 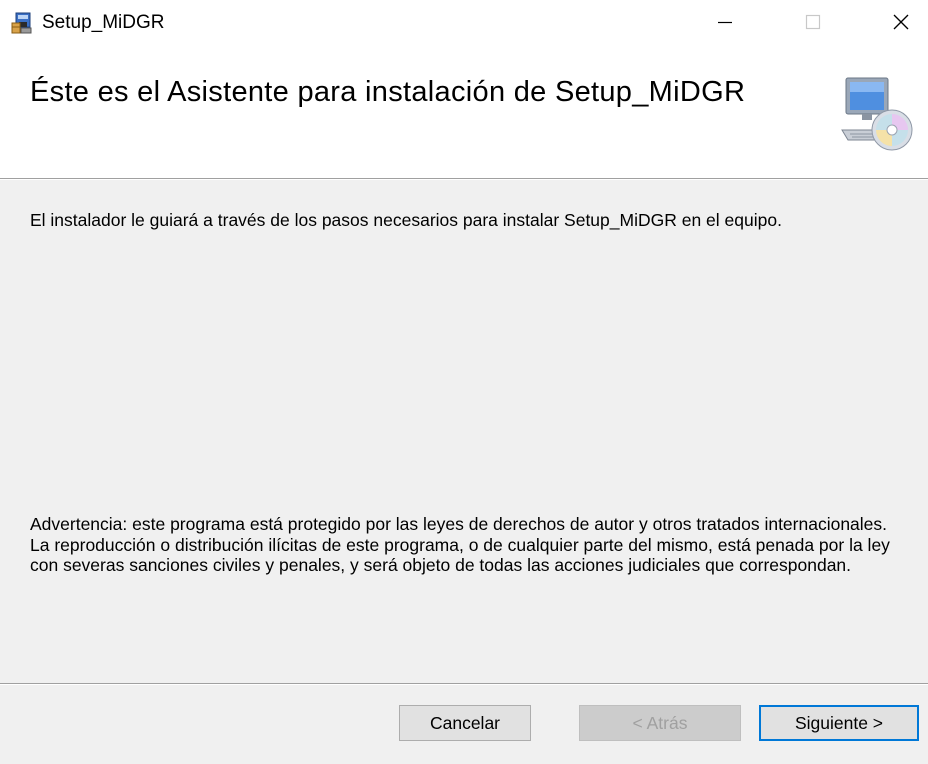 I want to click on cancel-button: Cancelar, so click(x=465, y=723).